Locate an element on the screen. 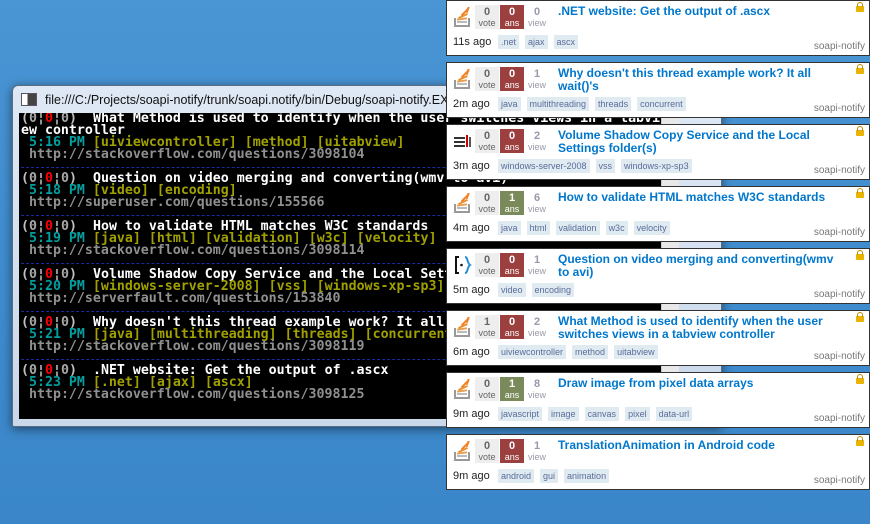 This screenshot has width=870, height=524. time-ago: 3m ago is located at coordinates (471, 166).